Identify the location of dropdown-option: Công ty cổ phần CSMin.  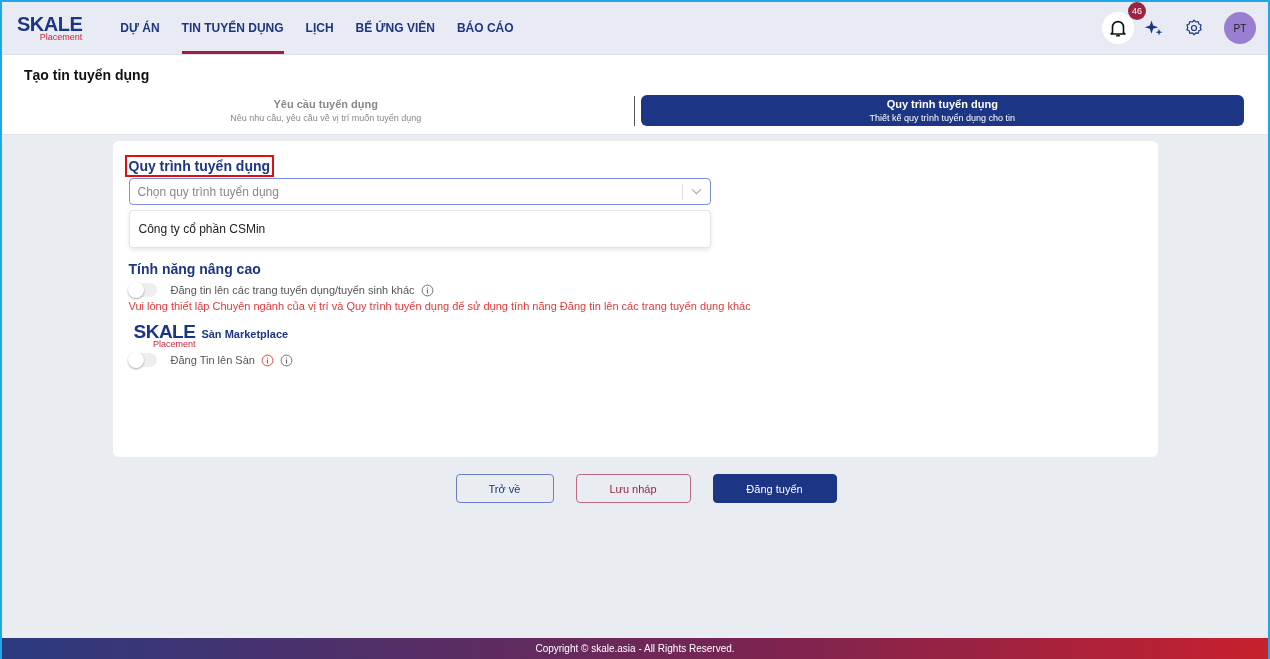
(202, 229).